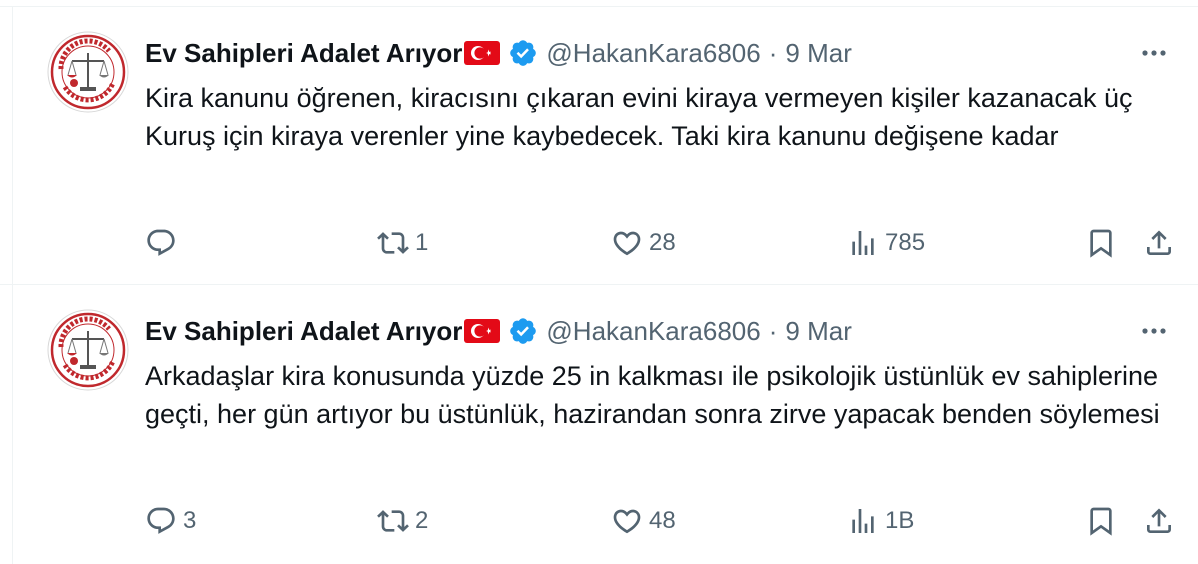 The image size is (1198, 564). Describe the element at coordinates (643, 521) in the screenshot. I see `like-button: 48` at that location.